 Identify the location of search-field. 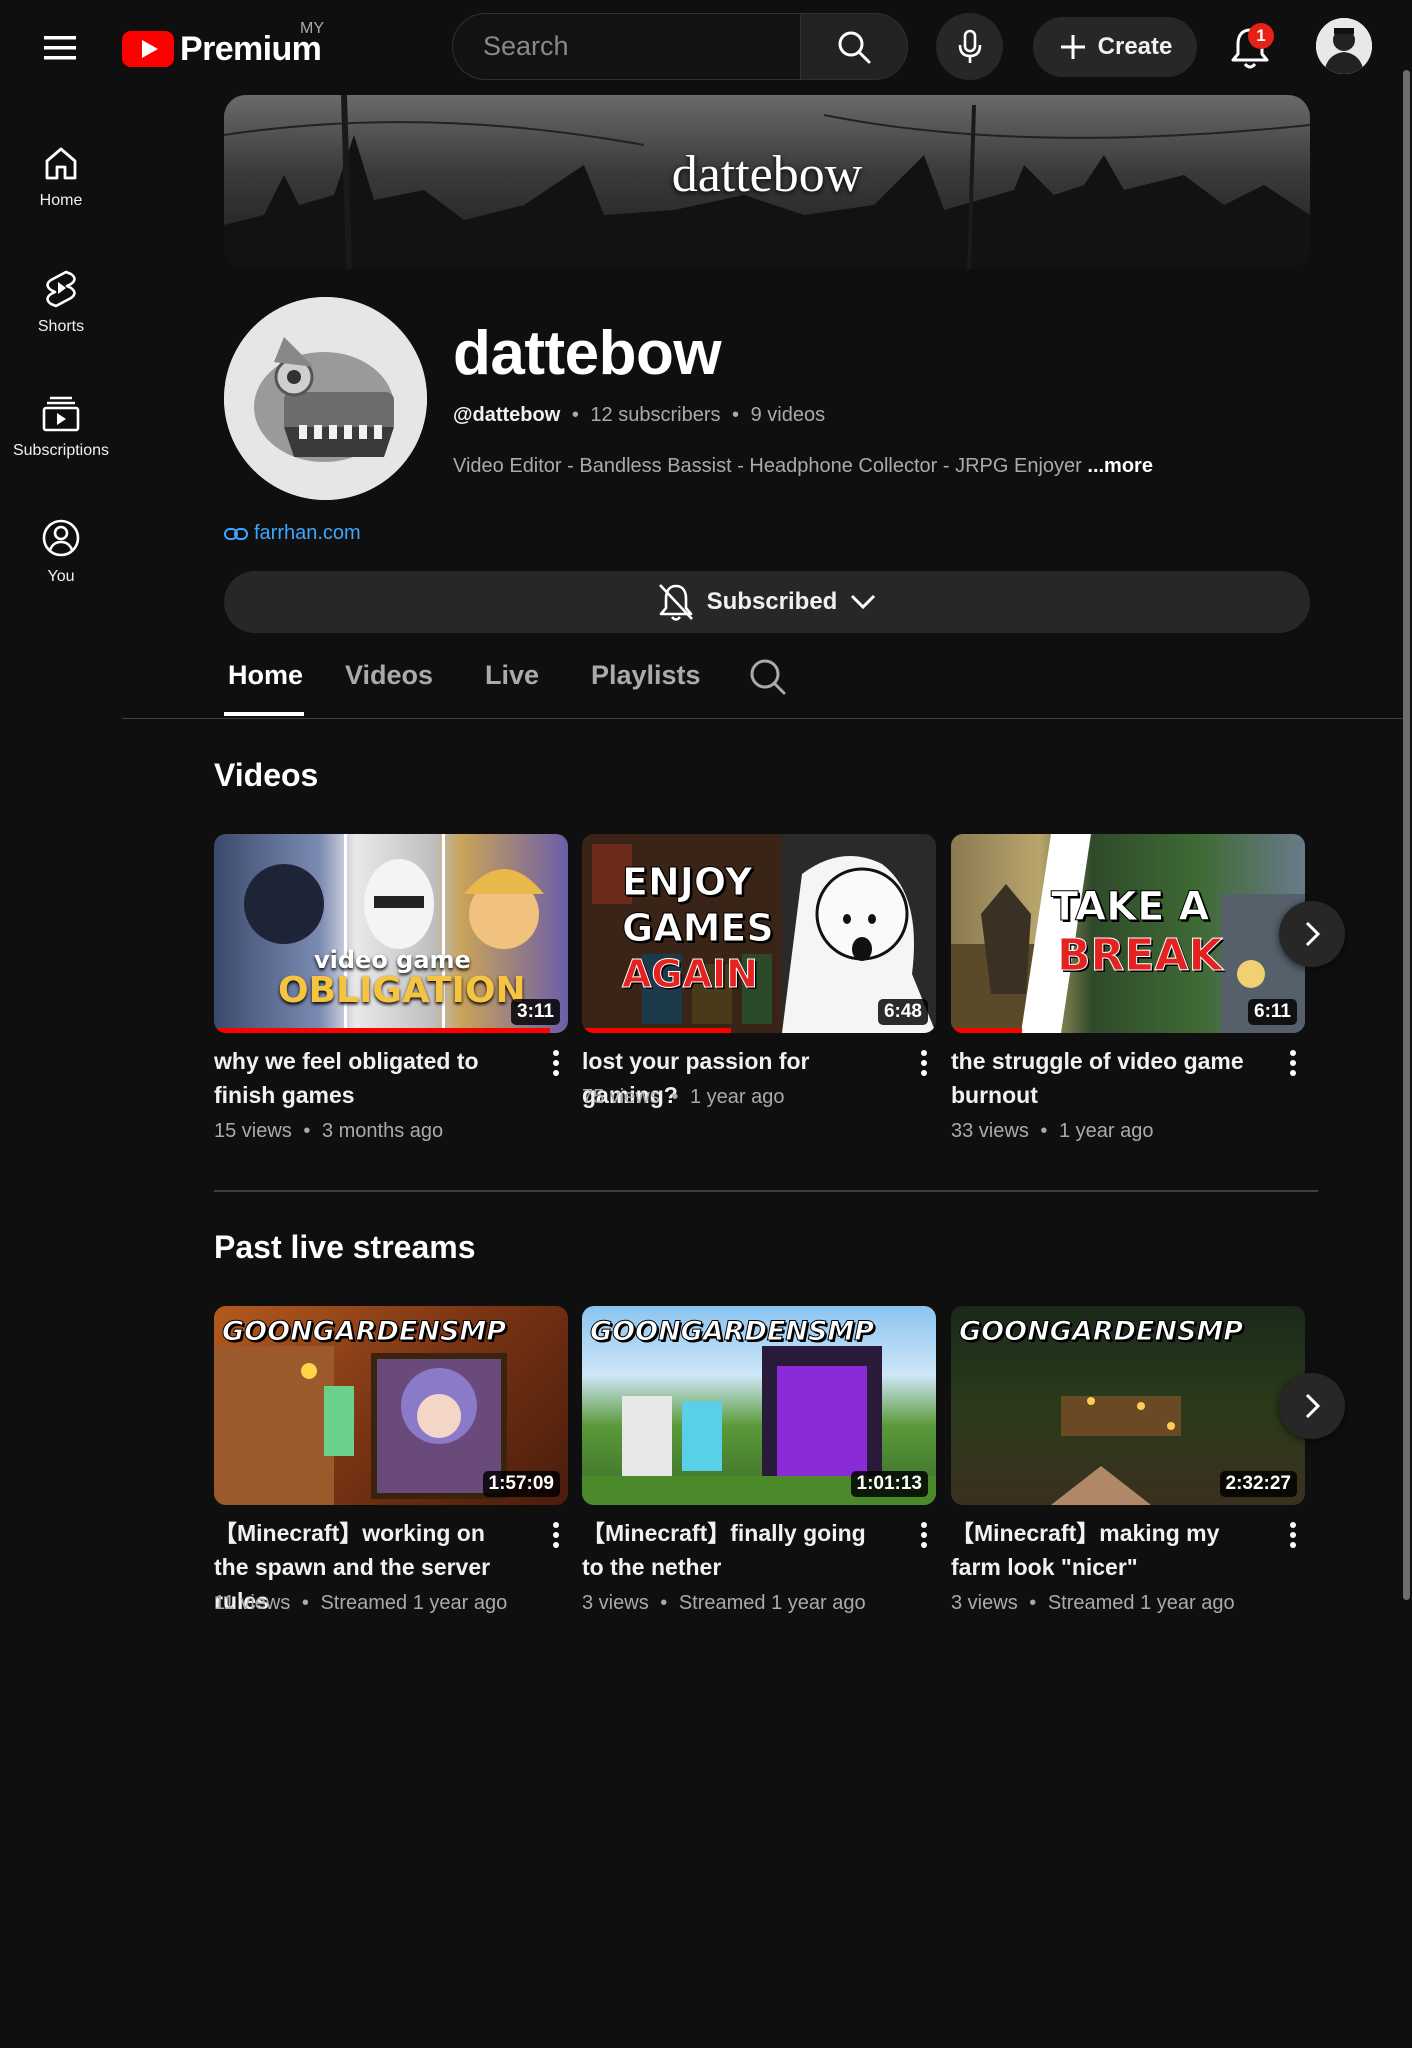
(626, 46).